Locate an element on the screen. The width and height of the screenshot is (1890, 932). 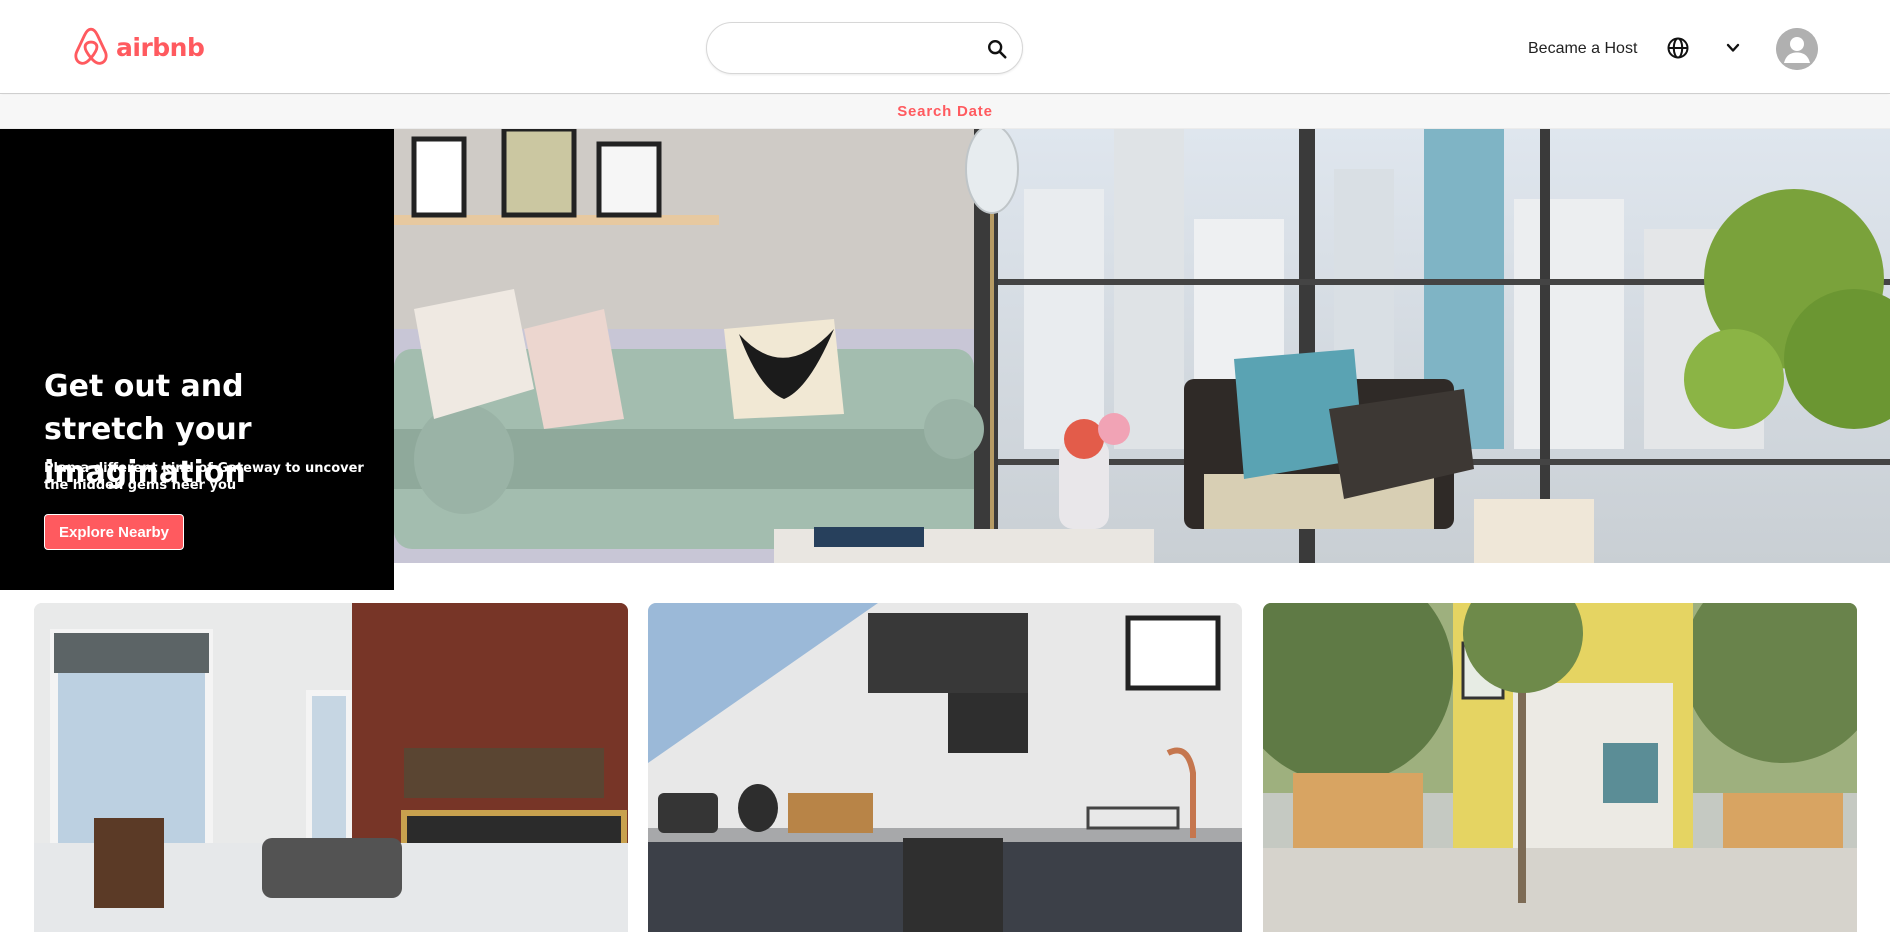
user-avatar is located at coordinates (1797, 49).